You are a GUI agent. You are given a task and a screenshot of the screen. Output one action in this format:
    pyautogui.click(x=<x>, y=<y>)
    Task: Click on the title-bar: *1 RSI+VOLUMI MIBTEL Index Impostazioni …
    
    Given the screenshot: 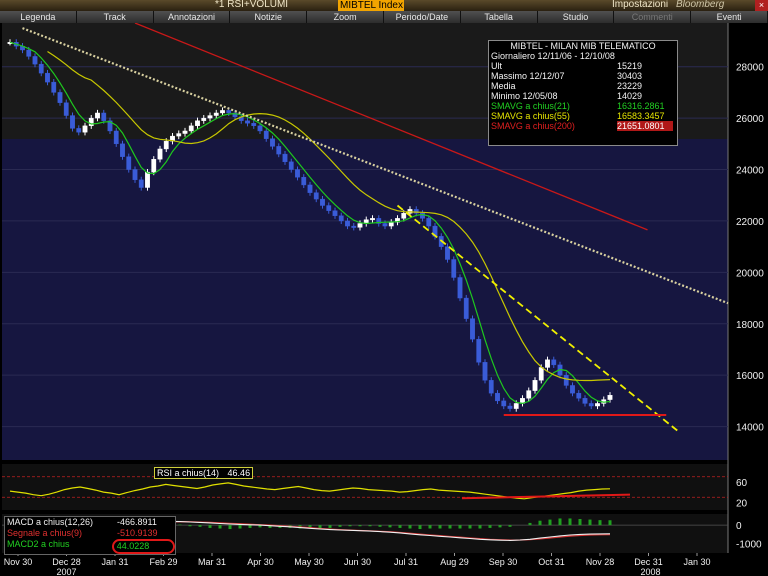 What is the action you would take?
    pyautogui.click(x=384, y=5)
    